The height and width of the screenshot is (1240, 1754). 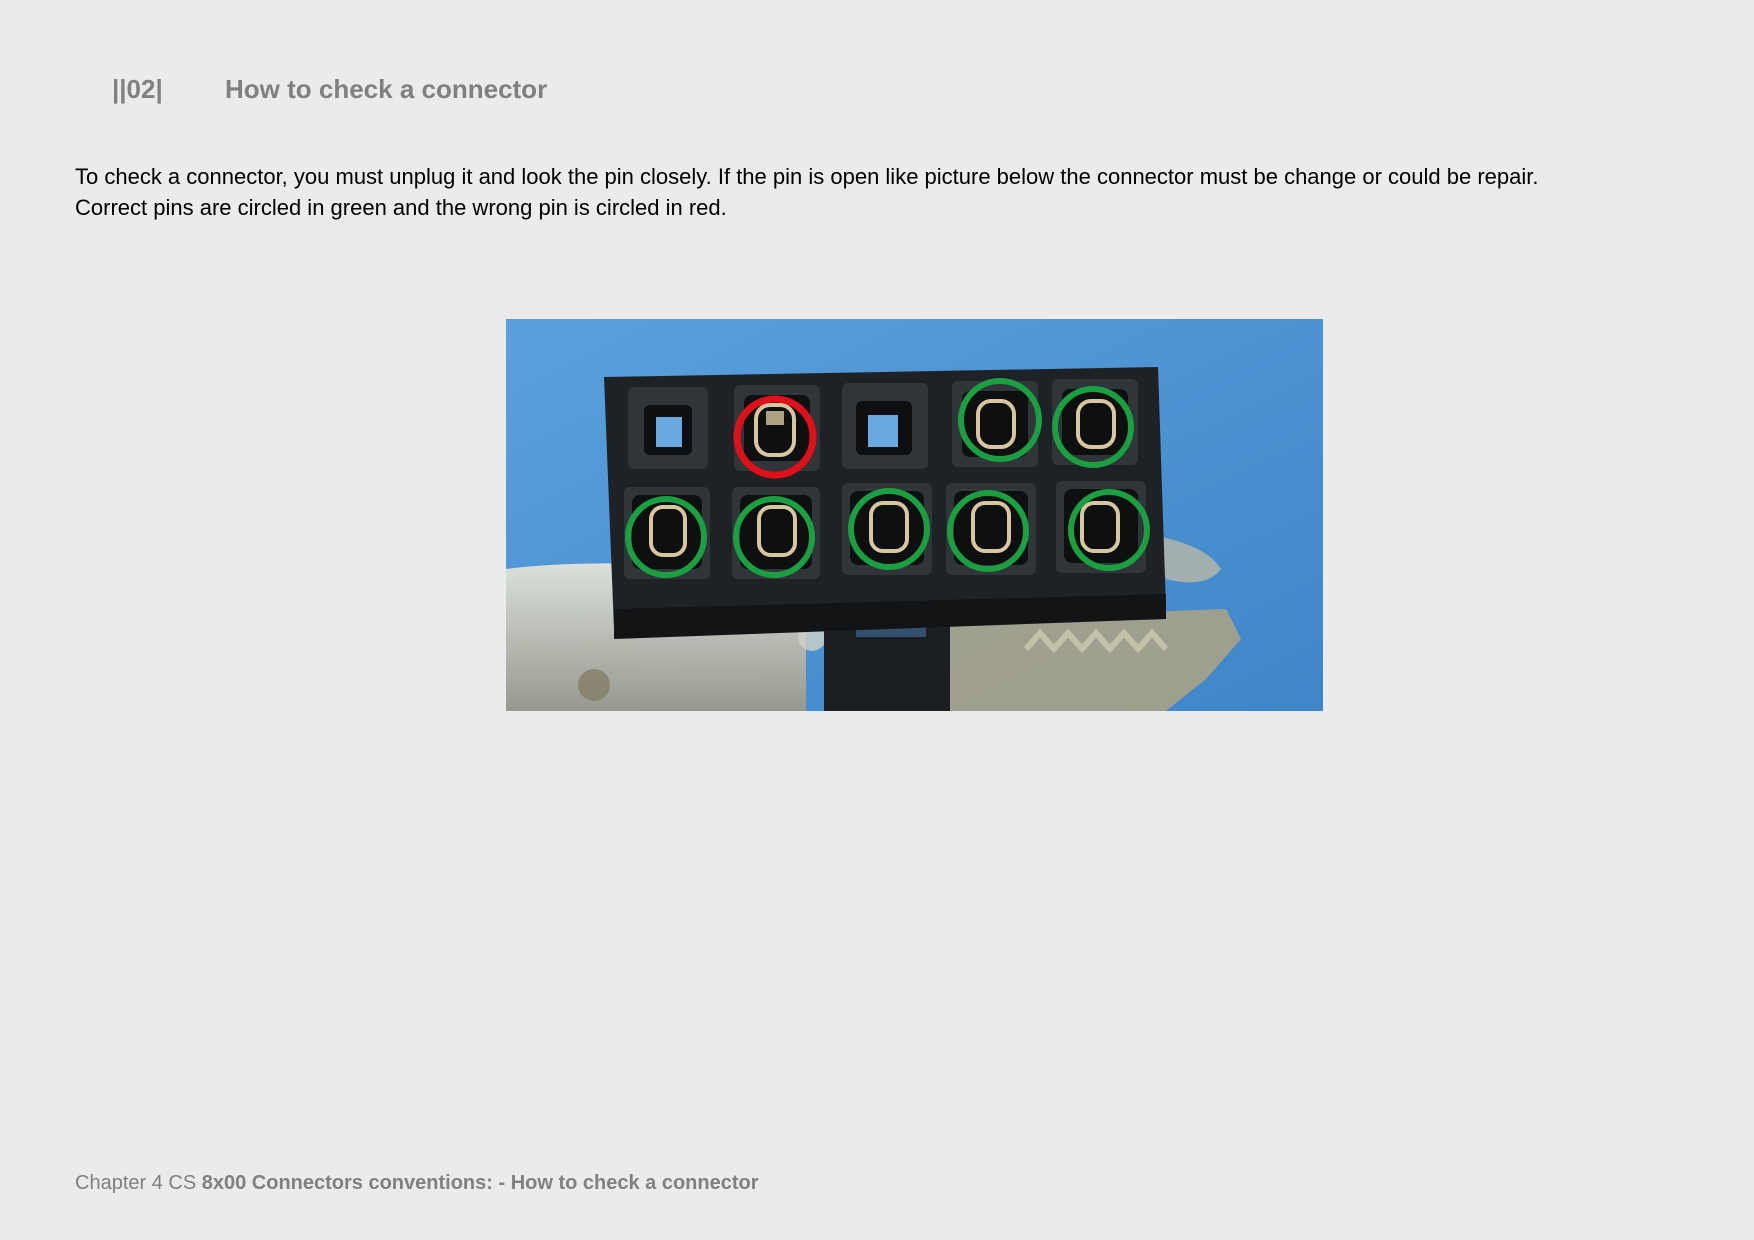 What do you see at coordinates (386, 89) in the screenshot?
I see `section-title: How to check a connector` at bounding box center [386, 89].